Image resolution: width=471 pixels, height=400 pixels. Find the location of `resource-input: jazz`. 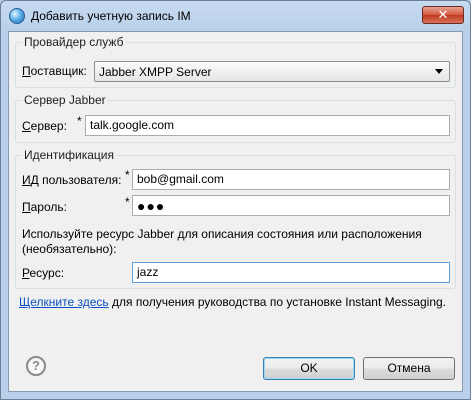

resource-input: jazz is located at coordinates (291, 272).